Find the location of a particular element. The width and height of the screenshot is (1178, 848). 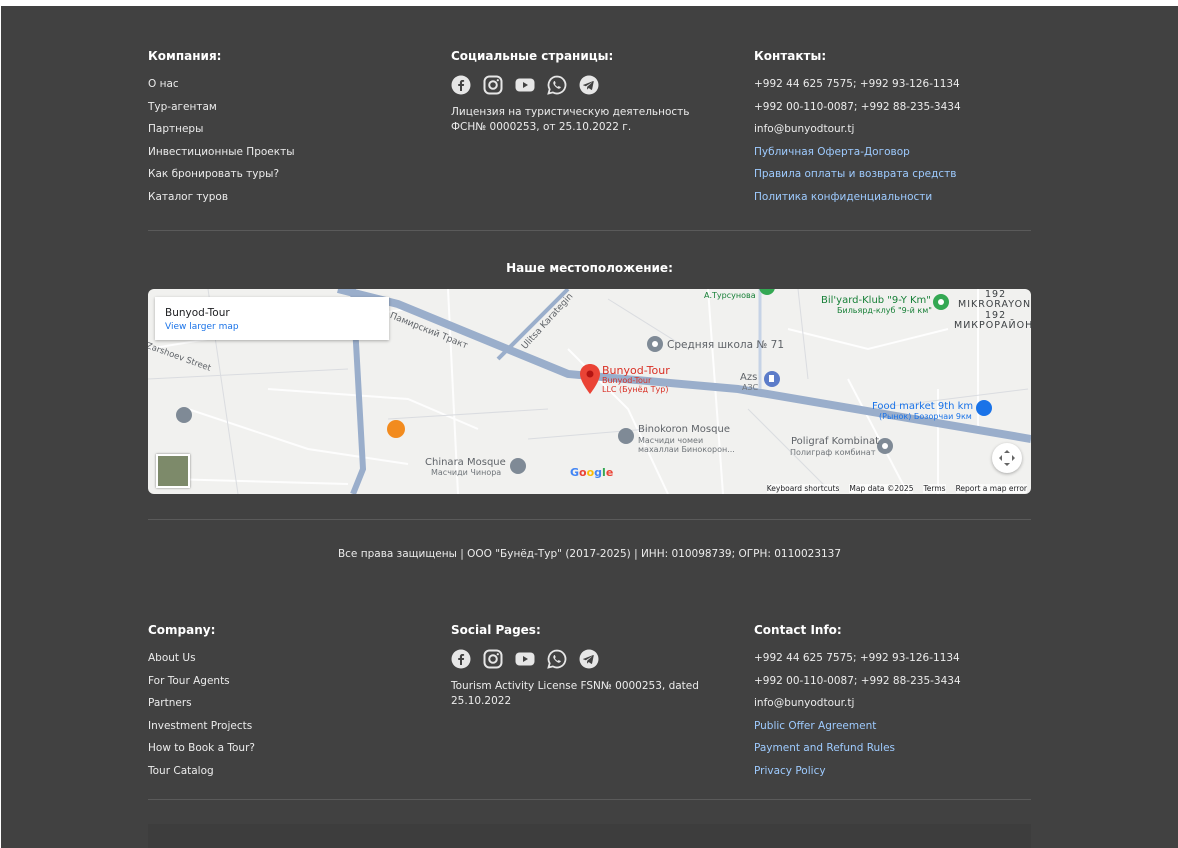

link-tour-agents: For Tour Agents is located at coordinates (201, 681).